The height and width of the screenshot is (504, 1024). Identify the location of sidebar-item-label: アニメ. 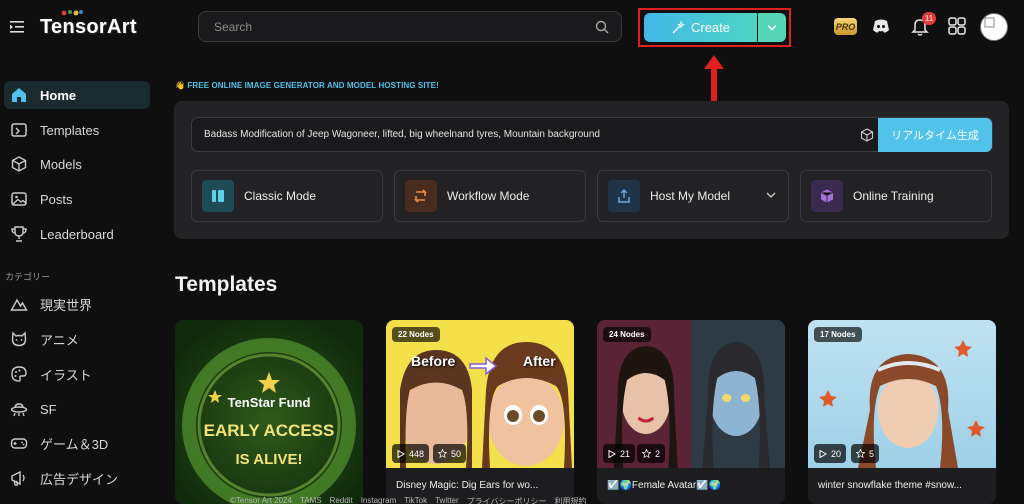
(59, 340).